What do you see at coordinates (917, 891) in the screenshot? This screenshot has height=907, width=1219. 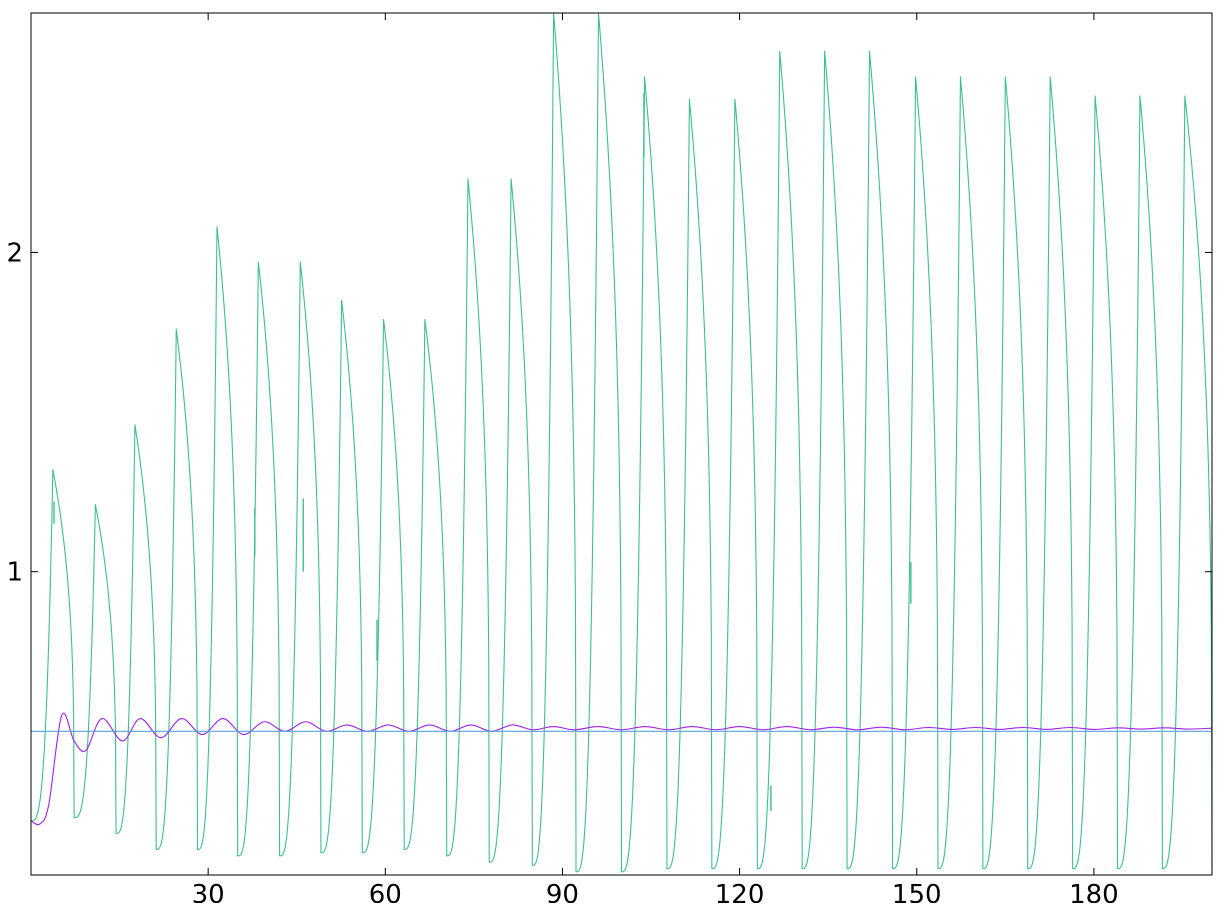 I see `x-tick-label: 150` at bounding box center [917, 891].